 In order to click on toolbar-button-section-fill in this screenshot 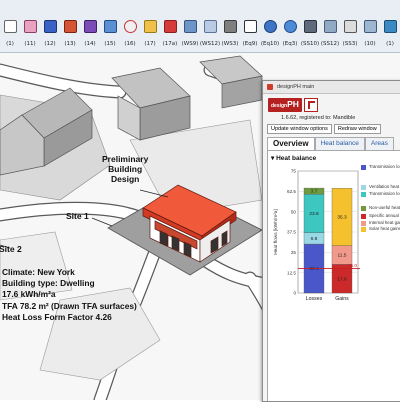, I will do `click(210, 26)`.